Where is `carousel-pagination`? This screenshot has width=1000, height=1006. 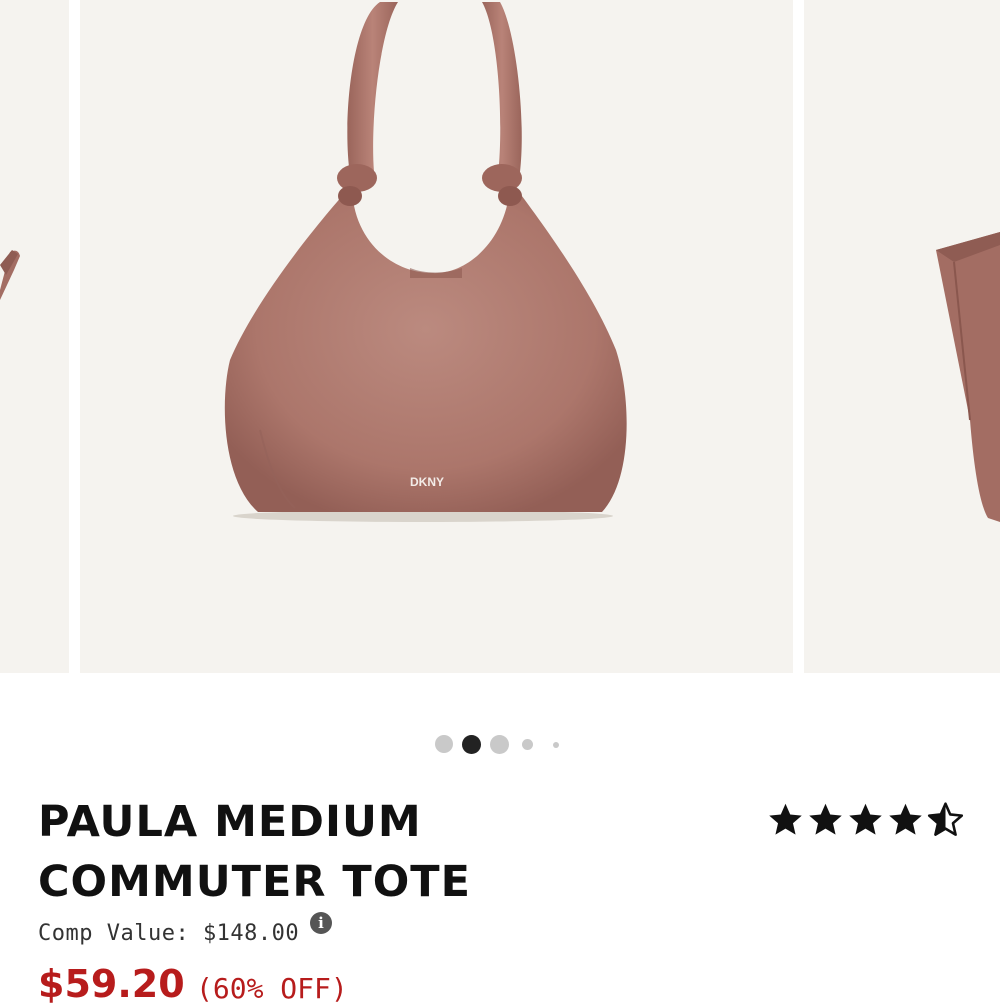
carousel-pagination is located at coordinates (500, 744).